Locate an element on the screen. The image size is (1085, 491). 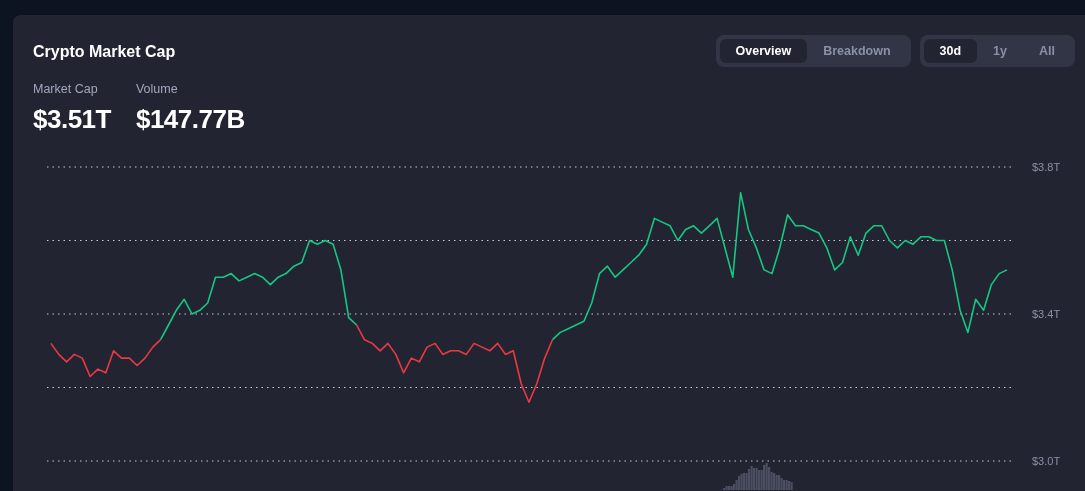
card-title: Crypto Market Cap is located at coordinates (104, 52).